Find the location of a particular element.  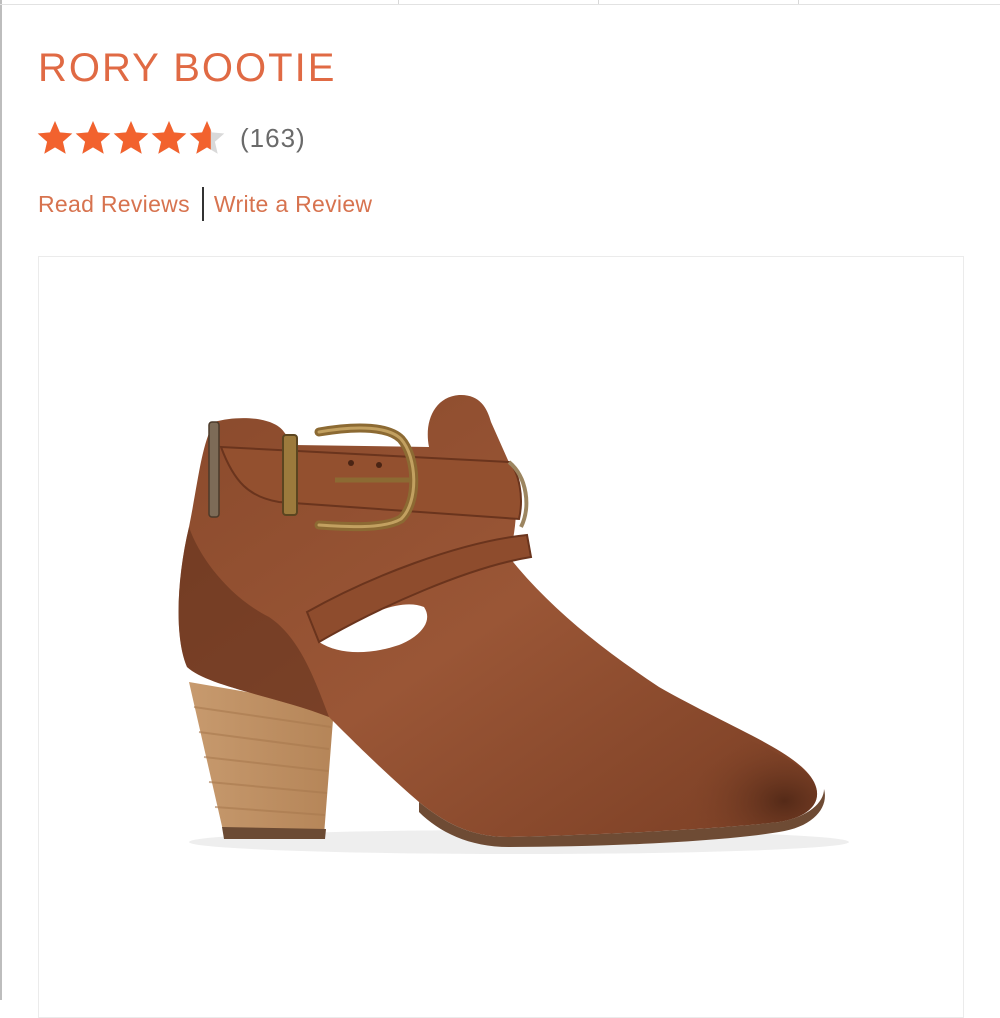

link-divider is located at coordinates (202, 204).